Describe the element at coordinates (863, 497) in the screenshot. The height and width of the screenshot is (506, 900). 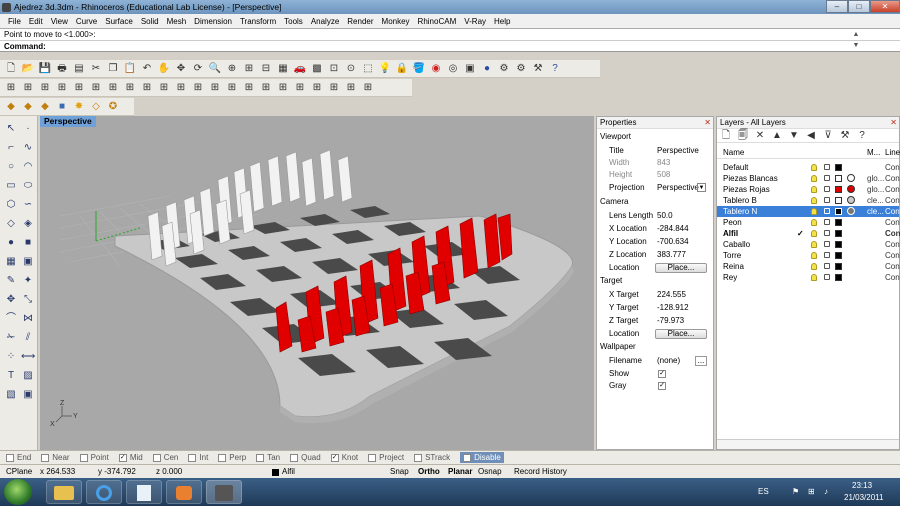
I see `clock-date: 21/03/2011` at that location.